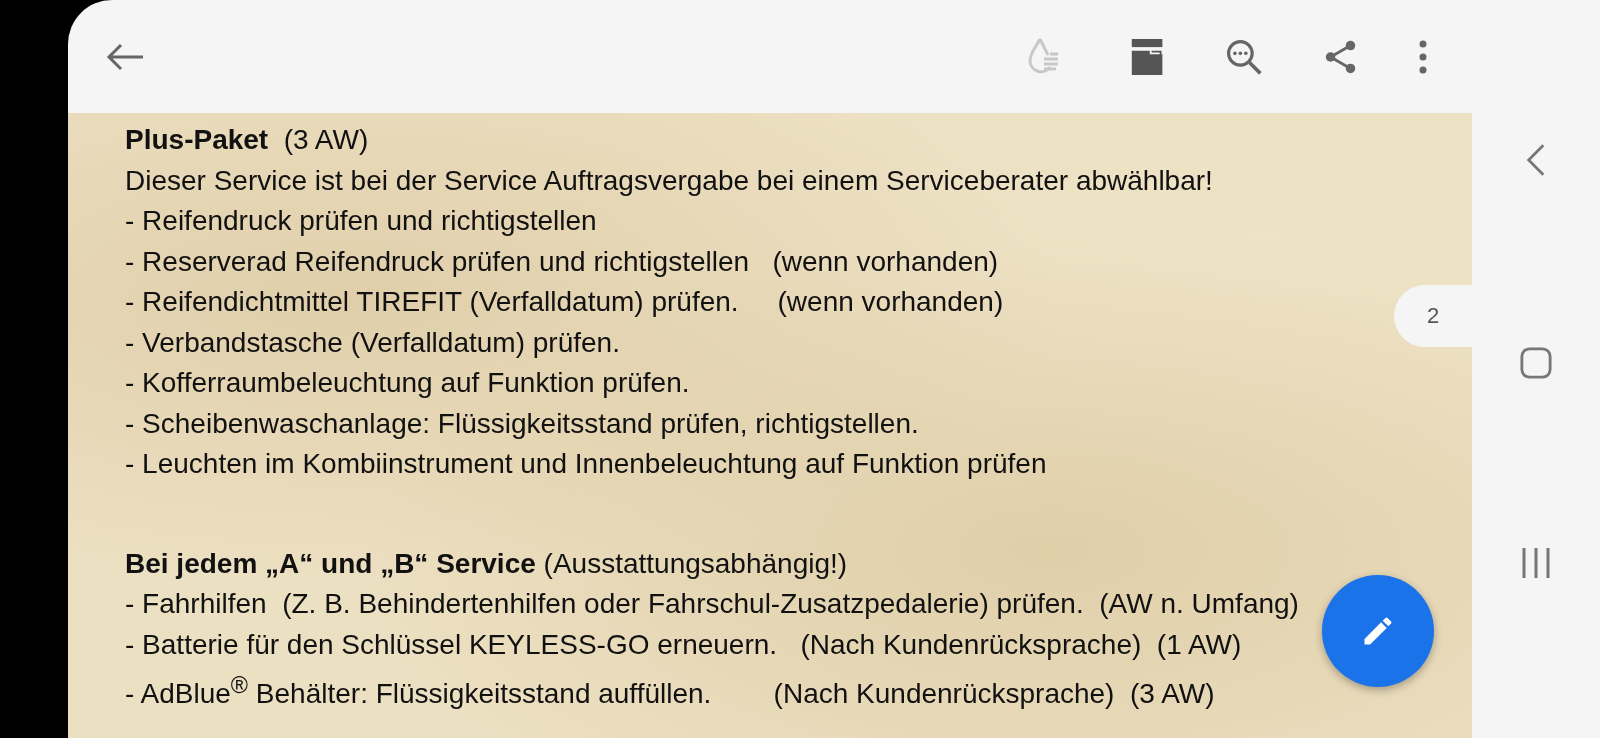 Image resolution: width=1600 pixels, height=738 pixels. I want to click on more-options-icon, so click(1423, 56).